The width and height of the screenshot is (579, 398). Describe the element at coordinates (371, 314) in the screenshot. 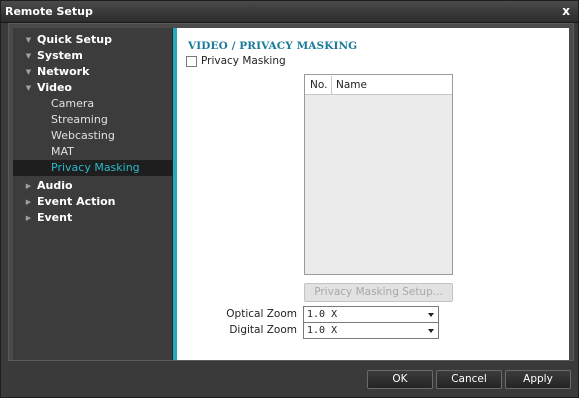

I see `optical-zoom-select: 1.0 X` at that location.